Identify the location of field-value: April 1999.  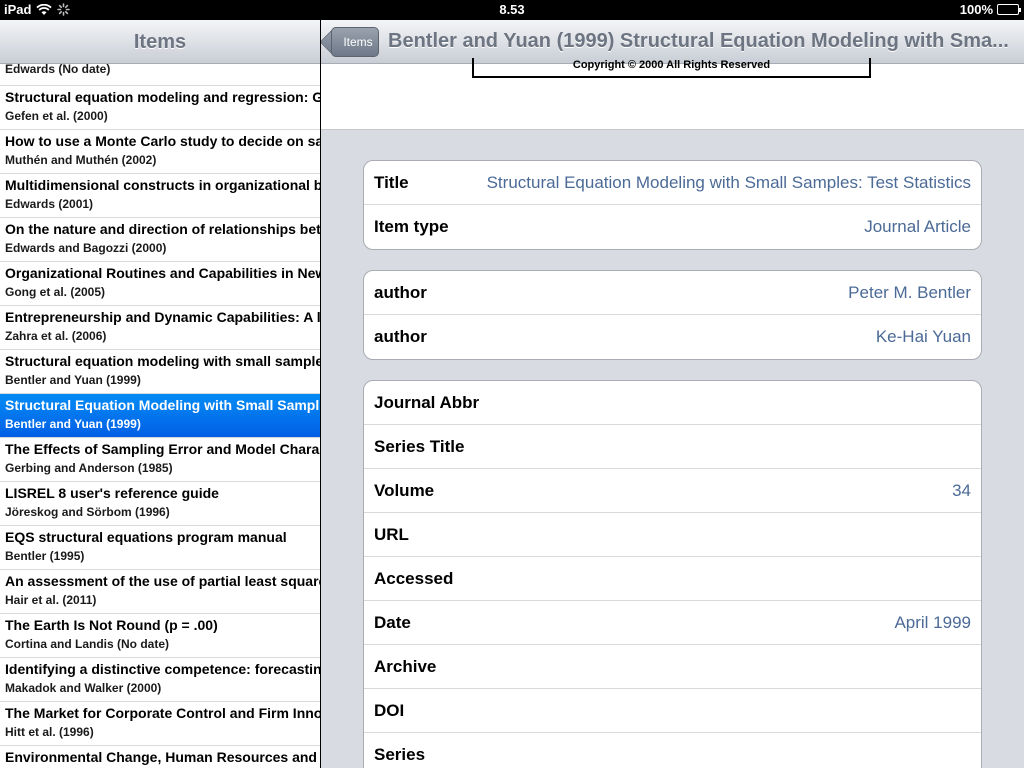
(932, 622).